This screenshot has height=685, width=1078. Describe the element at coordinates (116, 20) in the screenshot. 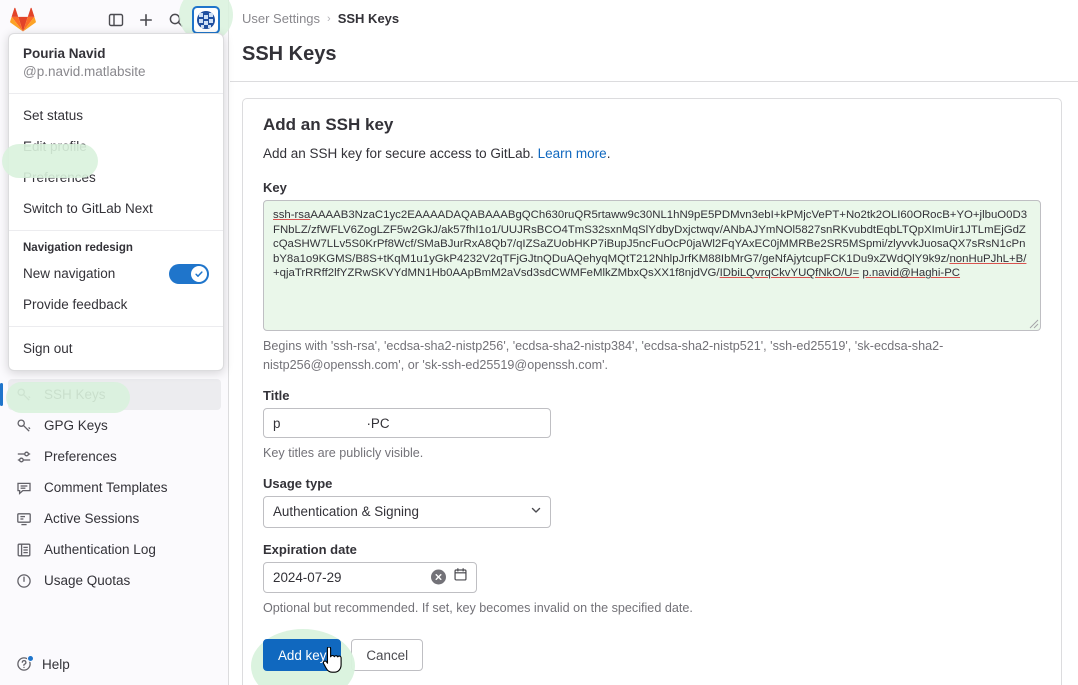

I see `sidebar-toggle-icon` at that location.